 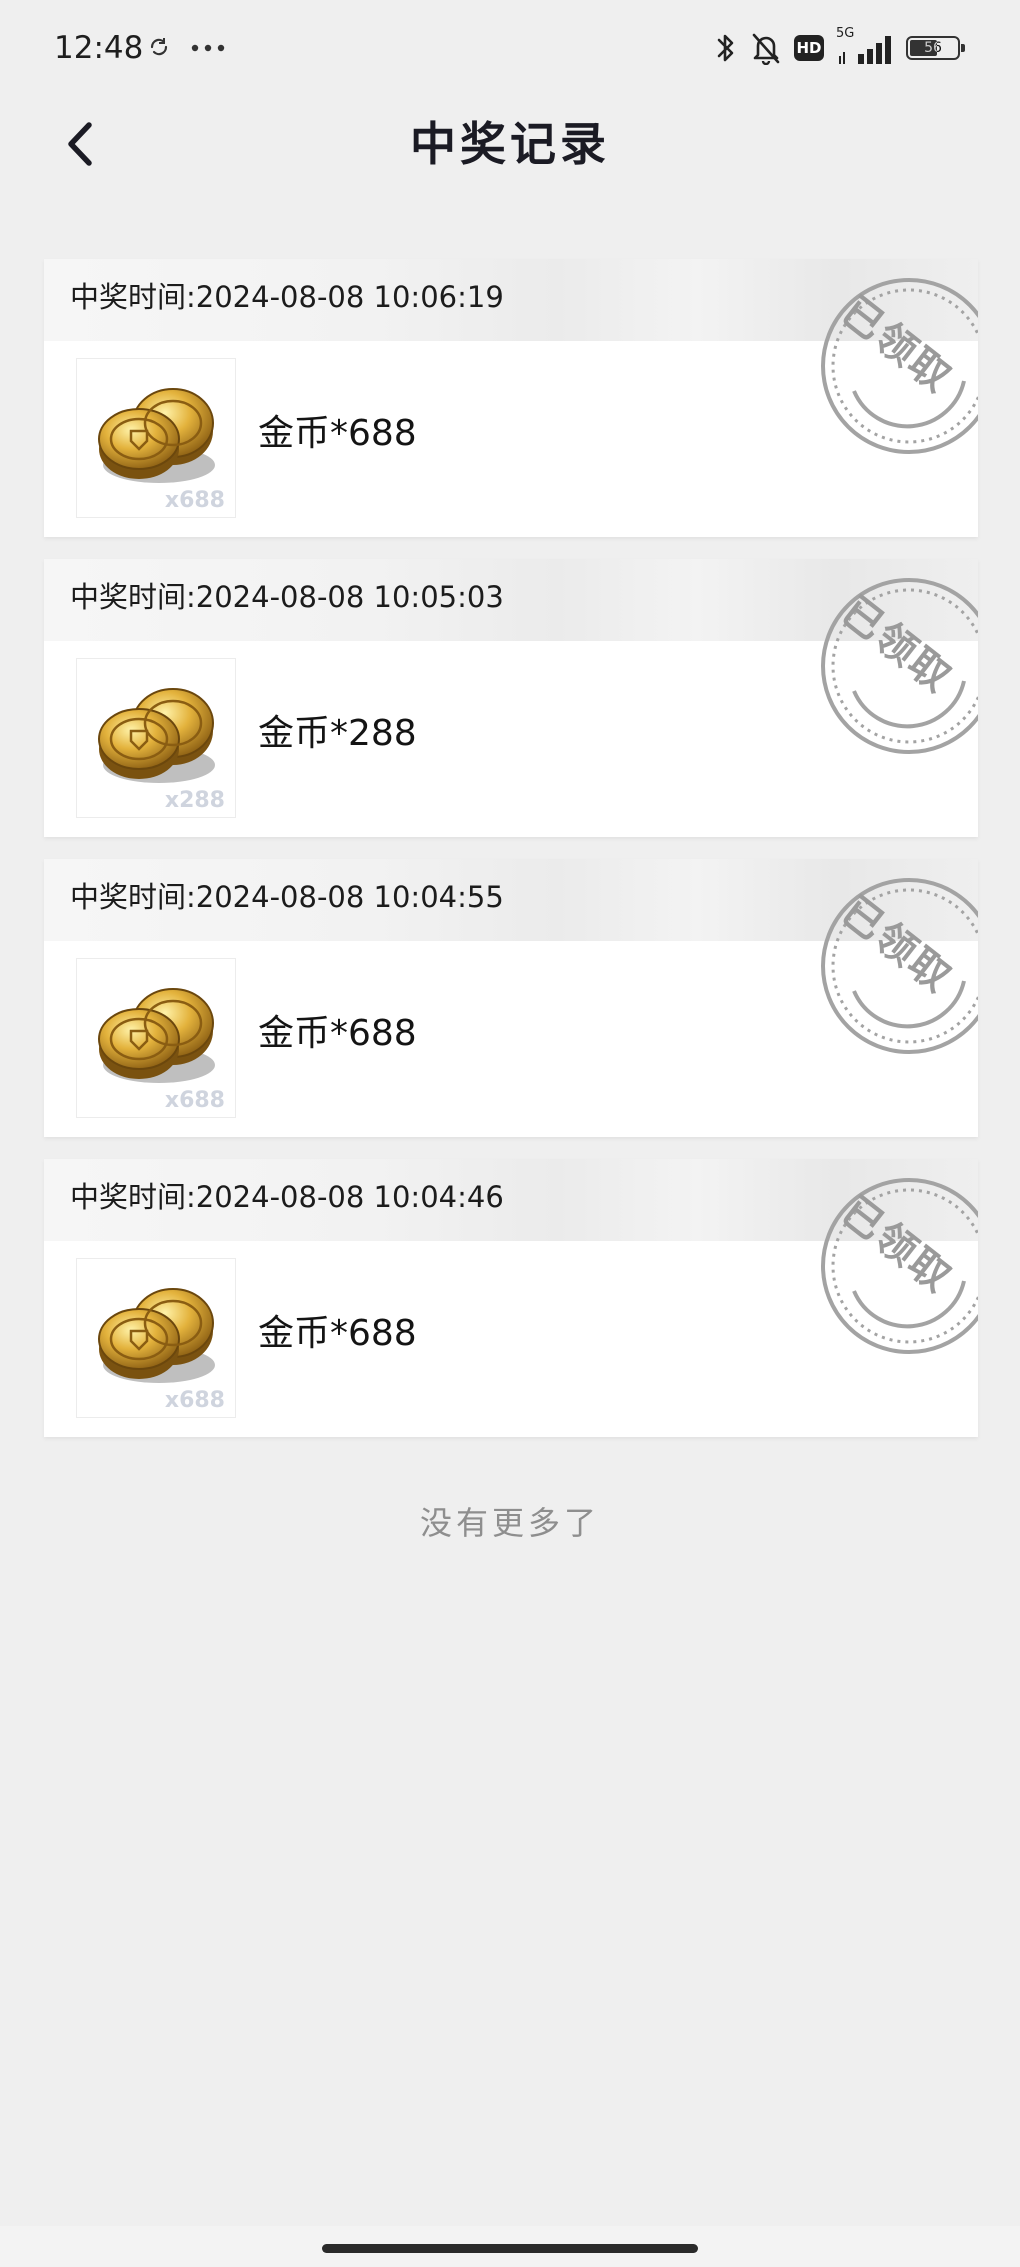 What do you see at coordinates (159, 47) in the screenshot?
I see `sync-icon` at bounding box center [159, 47].